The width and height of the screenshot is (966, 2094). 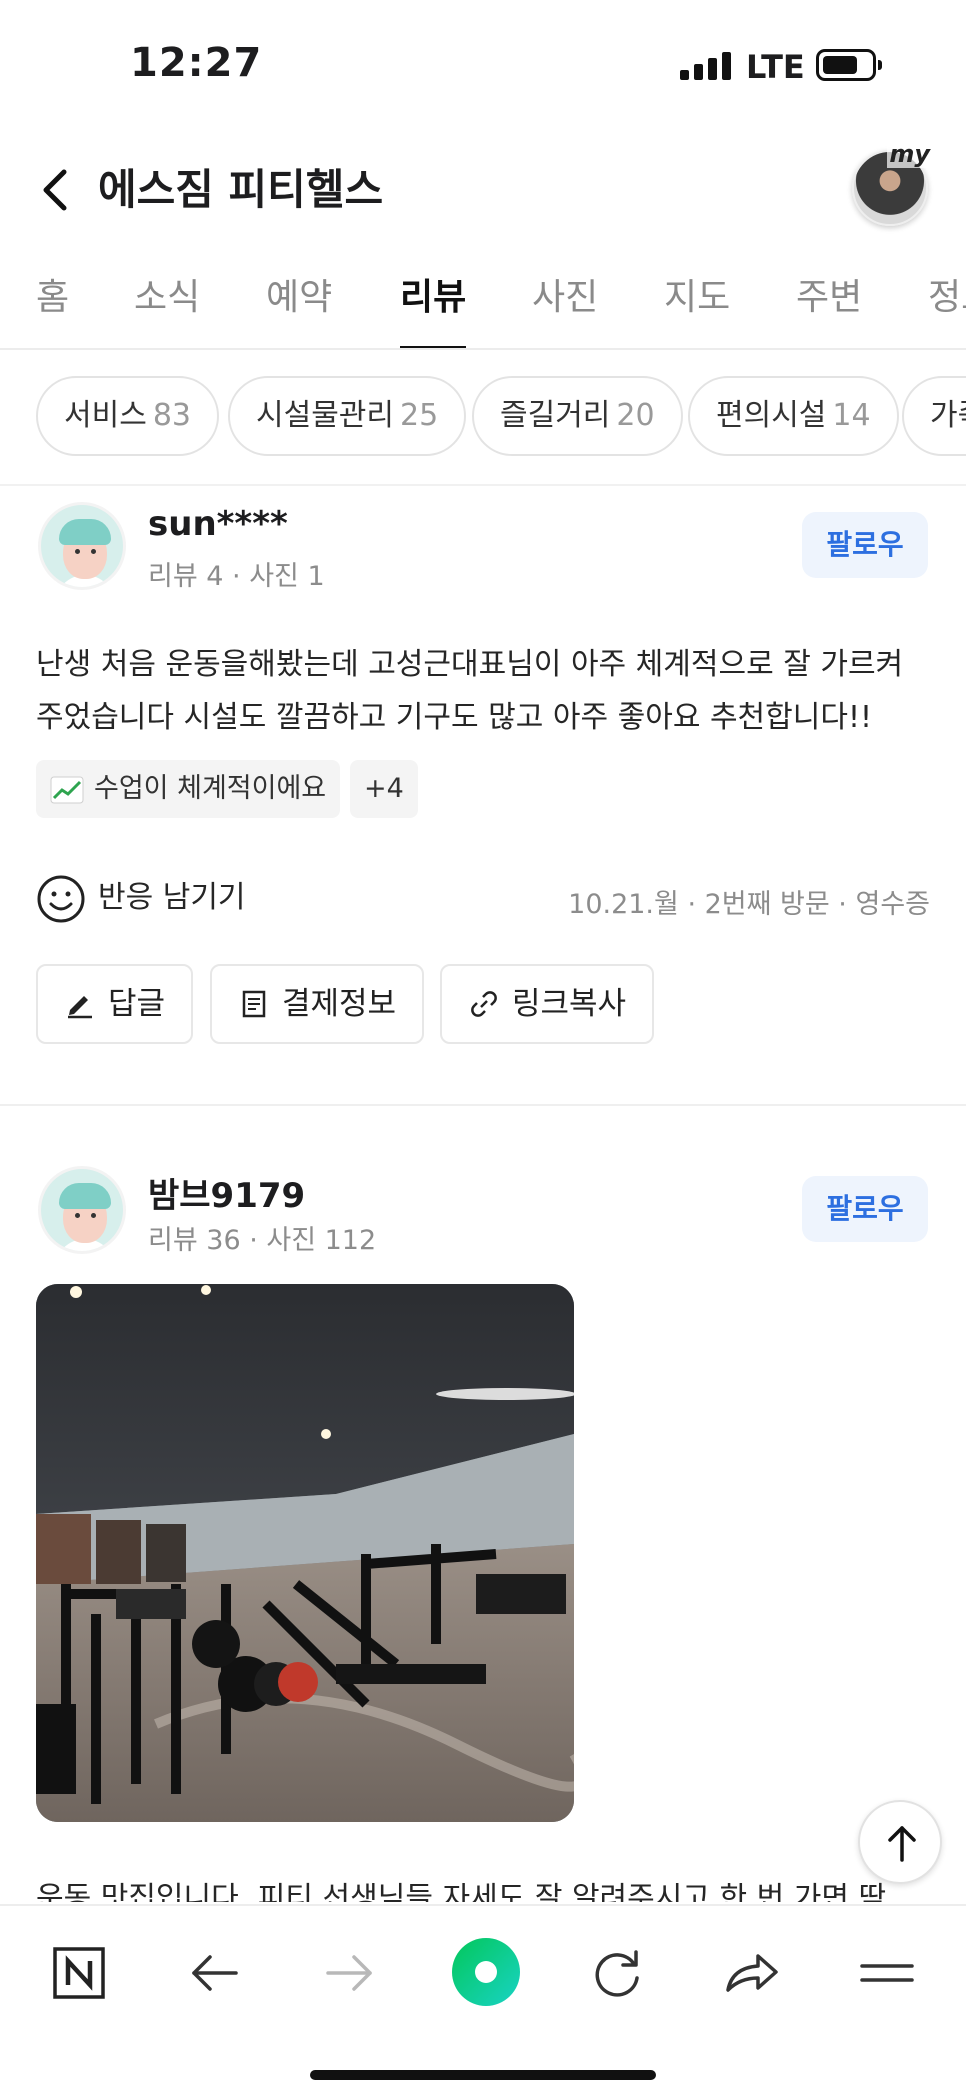 I want to click on chip-label: 가족, so click(x=948, y=415).